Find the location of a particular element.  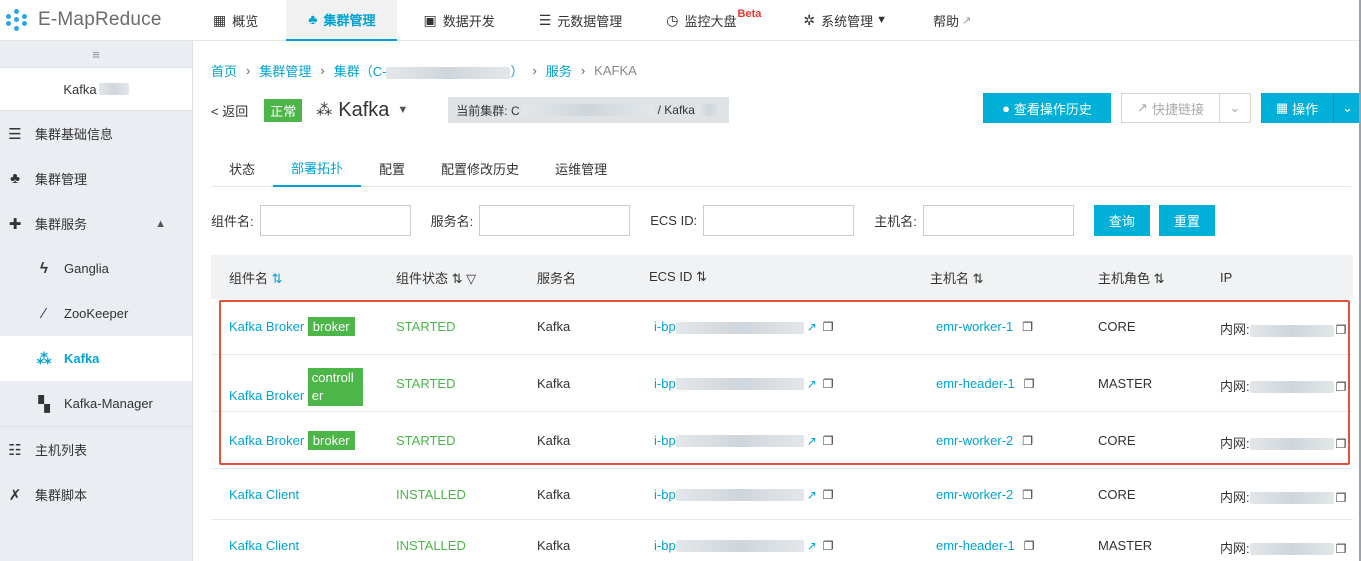

back-link: < 返回 is located at coordinates (229, 110).